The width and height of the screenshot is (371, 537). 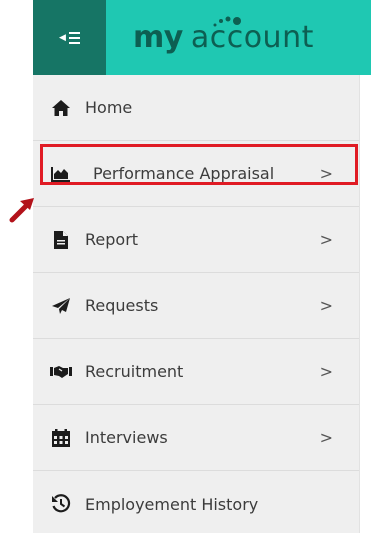 I want to click on logo: my account, so click(x=223, y=37).